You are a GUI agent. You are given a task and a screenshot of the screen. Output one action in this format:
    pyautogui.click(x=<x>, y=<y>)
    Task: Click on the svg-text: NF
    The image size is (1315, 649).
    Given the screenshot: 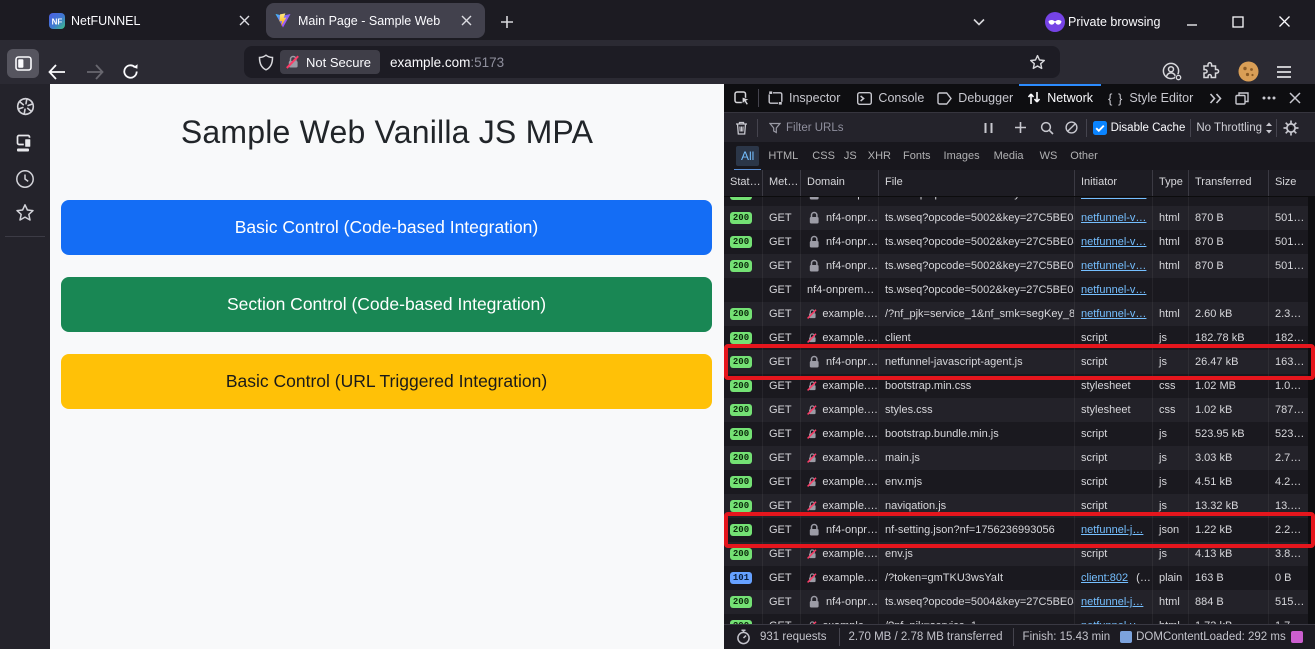 What is the action you would take?
    pyautogui.click(x=57, y=21)
    